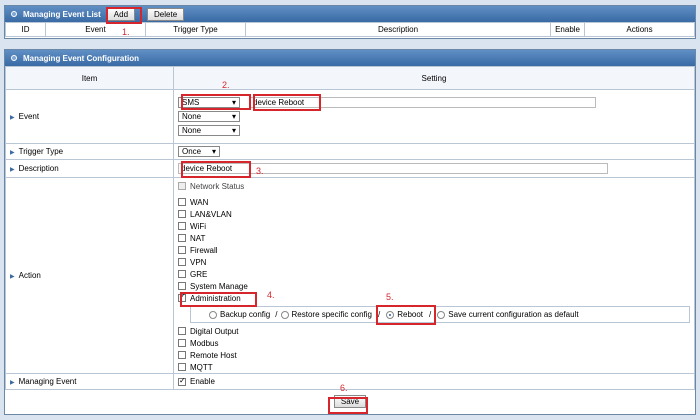 The image size is (700, 420). What do you see at coordinates (434, 116) in the screenshot?
I see `event-row-setting: SMS▾ None▾ None▾` at bounding box center [434, 116].